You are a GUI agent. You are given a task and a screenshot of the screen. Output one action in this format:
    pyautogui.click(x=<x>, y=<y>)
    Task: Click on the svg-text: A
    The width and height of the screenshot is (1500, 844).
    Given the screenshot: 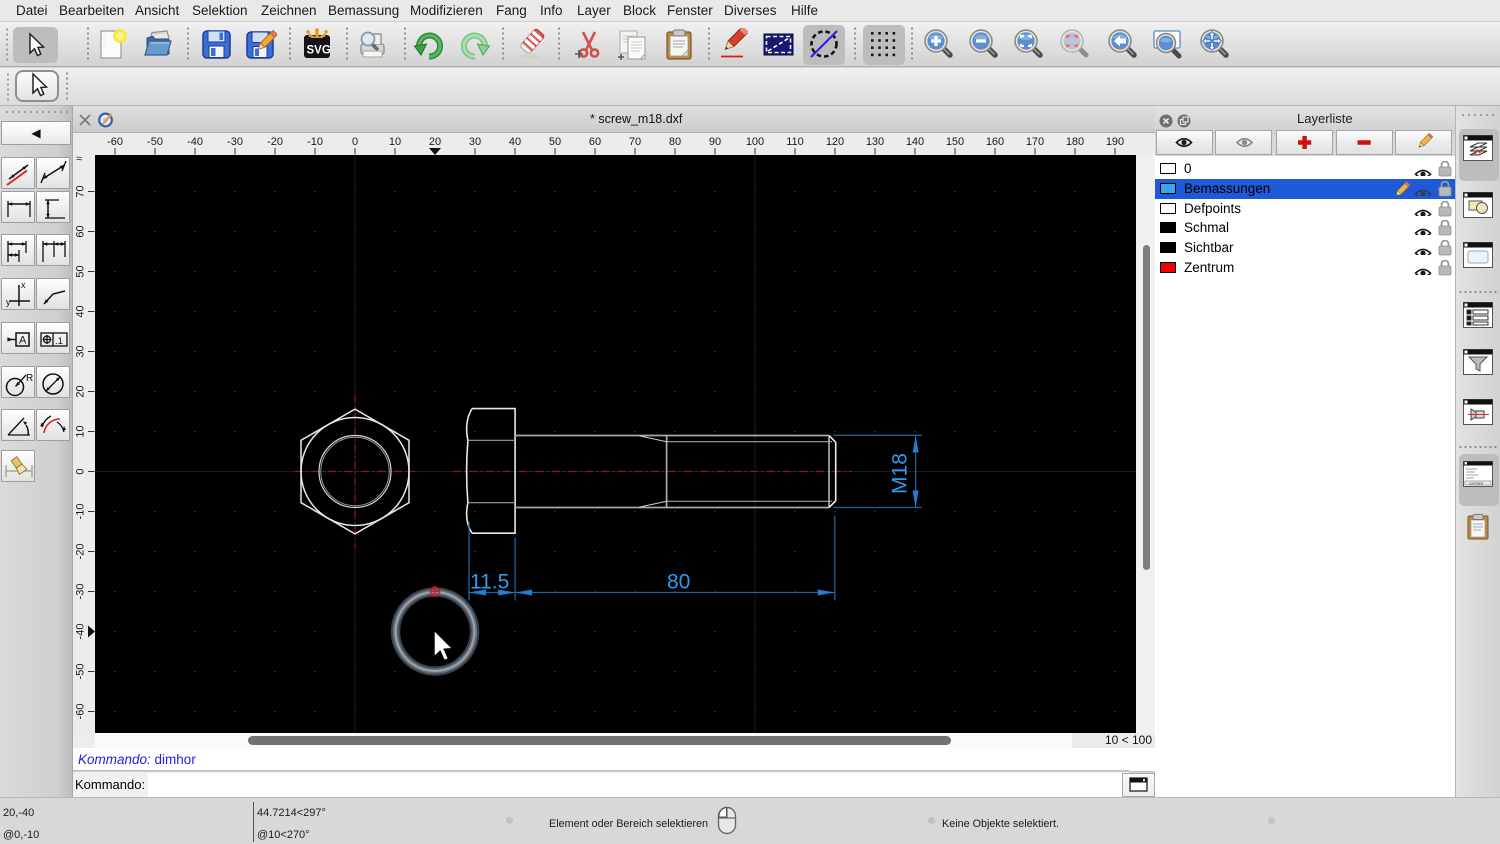 What is the action you would take?
    pyautogui.click(x=23, y=340)
    